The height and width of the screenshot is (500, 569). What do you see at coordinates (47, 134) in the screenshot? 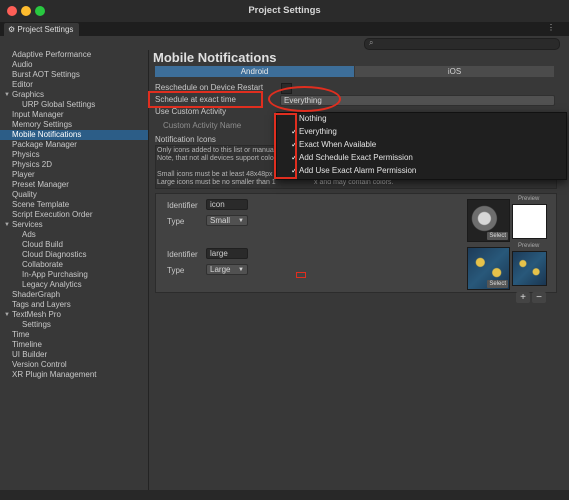
I see `sidebar-item-label: Mobile Notifications` at bounding box center [47, 134].